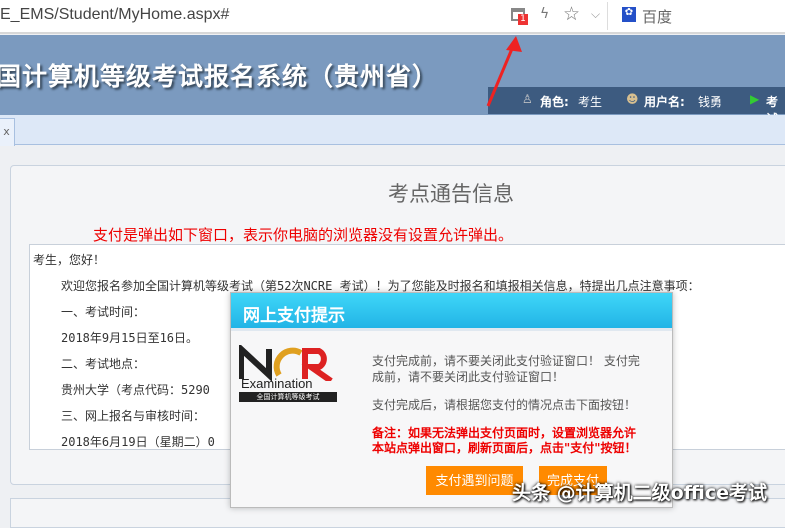  I want to click on role-label: 角色:, so click(554, 102).